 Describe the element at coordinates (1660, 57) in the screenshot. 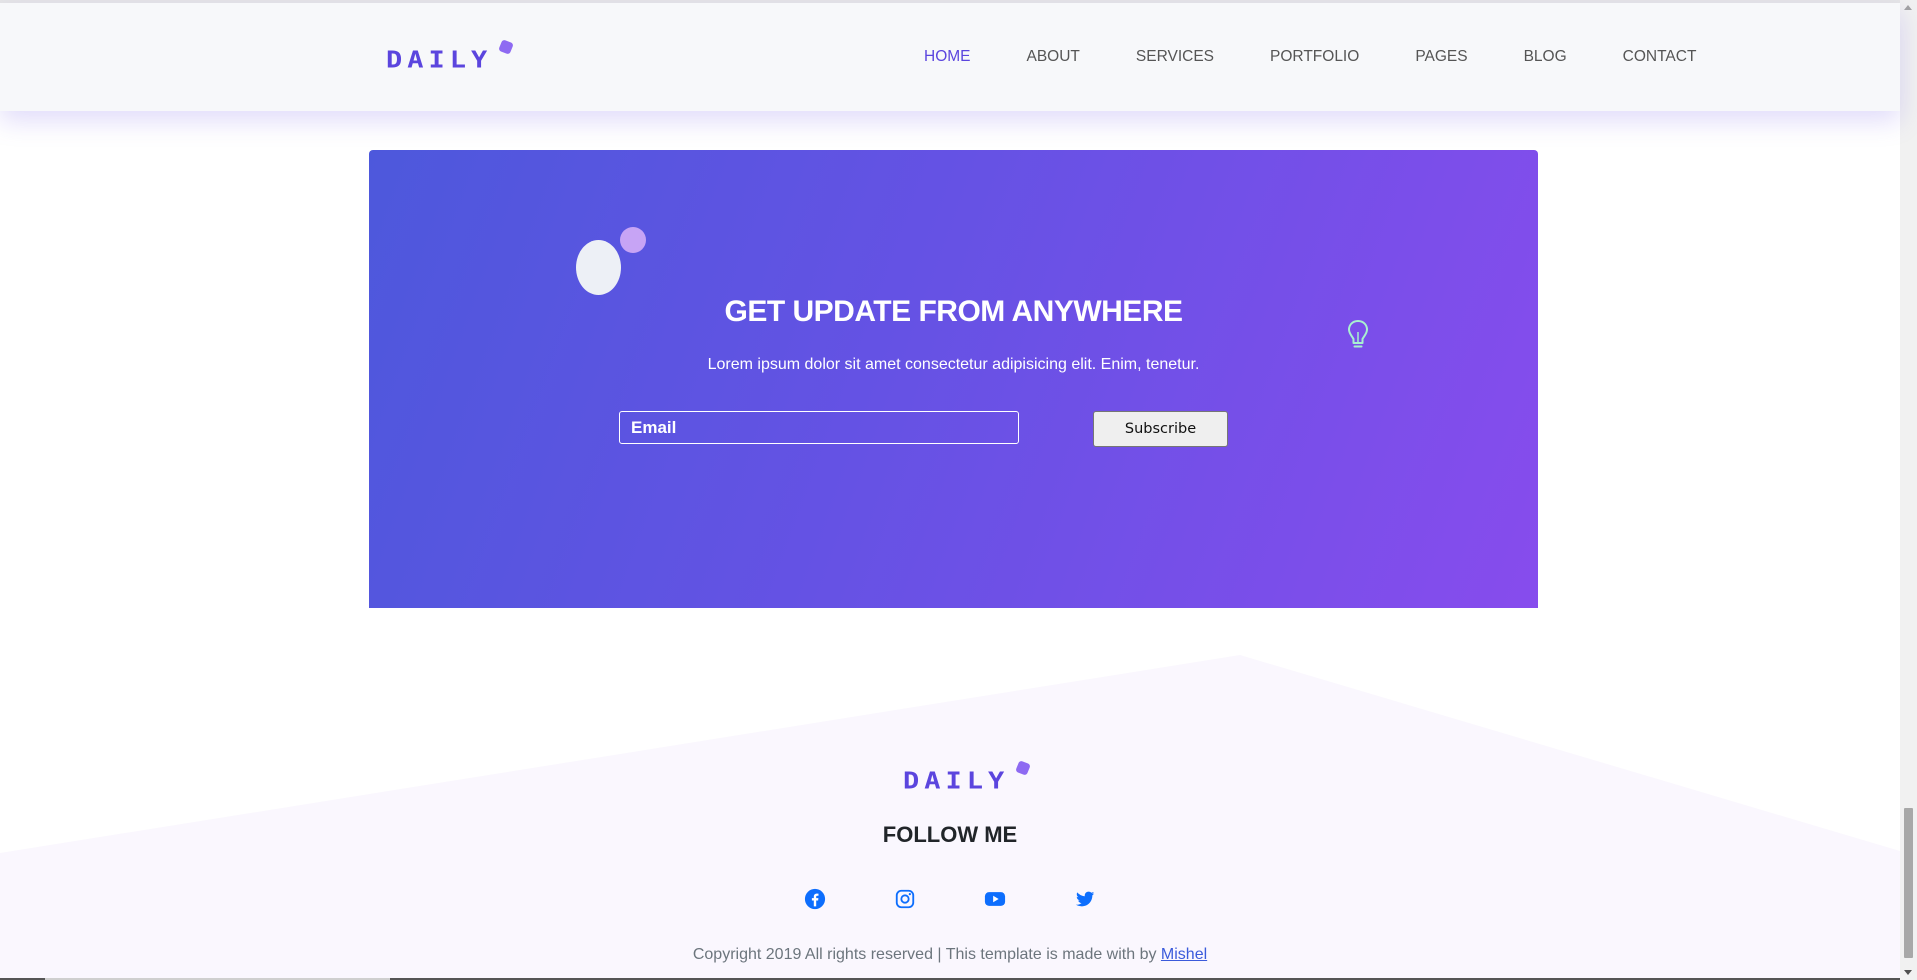

I see `nav-item-contact: CONTACT` at that location.